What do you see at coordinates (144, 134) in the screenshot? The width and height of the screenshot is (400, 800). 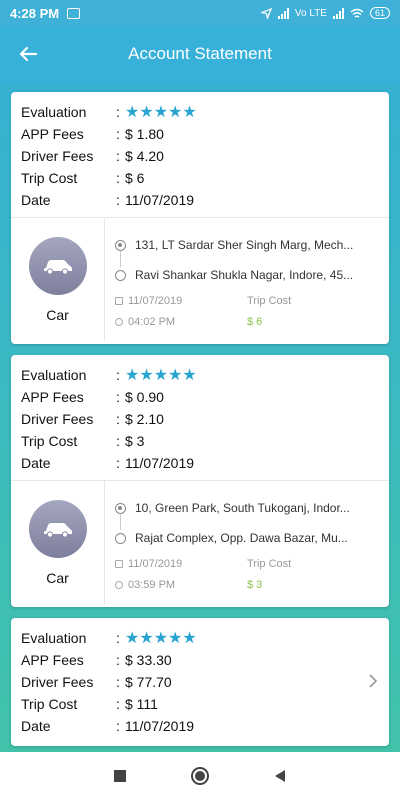 I see `app-fees-value: $ 1.80` at bounding box center [144, 134].